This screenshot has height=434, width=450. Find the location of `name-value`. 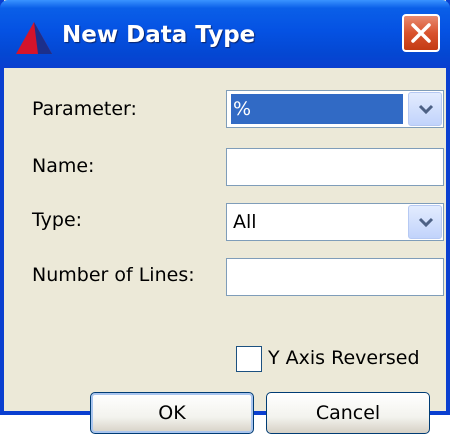

name-value is located at coordinates (232, 167).